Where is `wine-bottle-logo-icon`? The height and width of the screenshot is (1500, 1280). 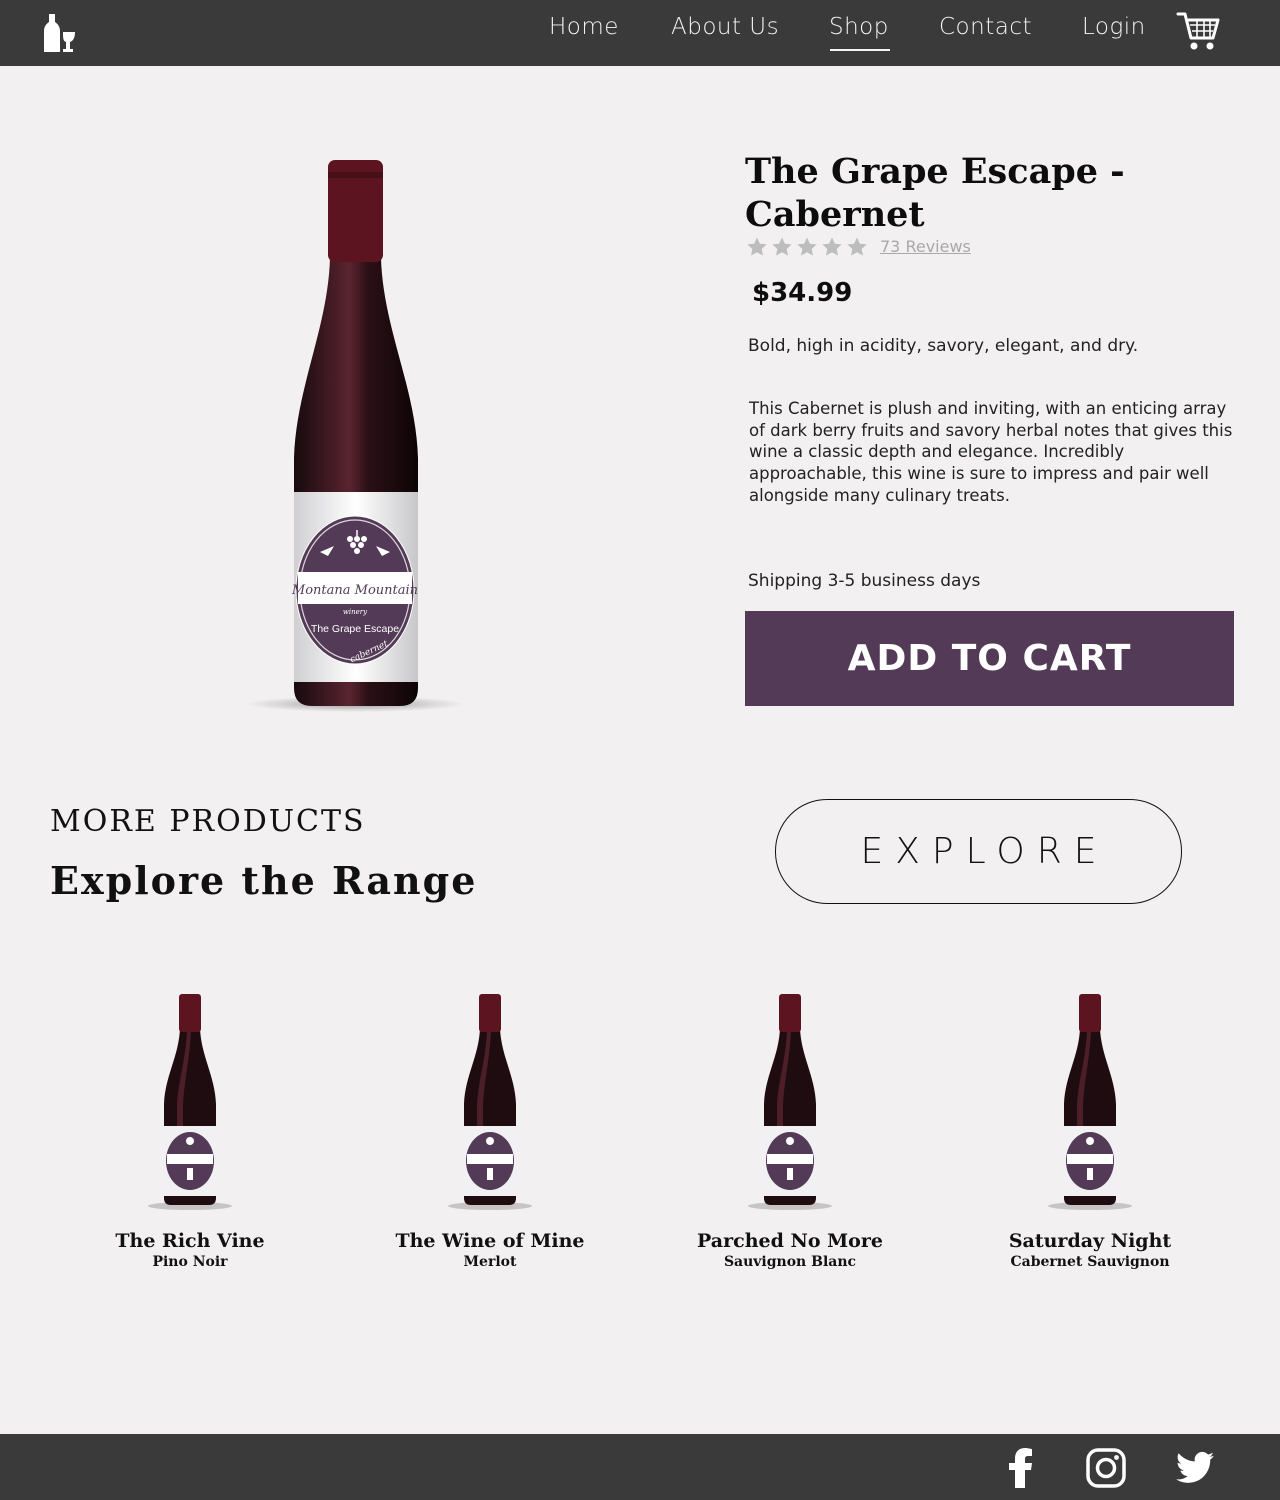
wine-bottle-logo-icon is located at coordinates (60, 33).